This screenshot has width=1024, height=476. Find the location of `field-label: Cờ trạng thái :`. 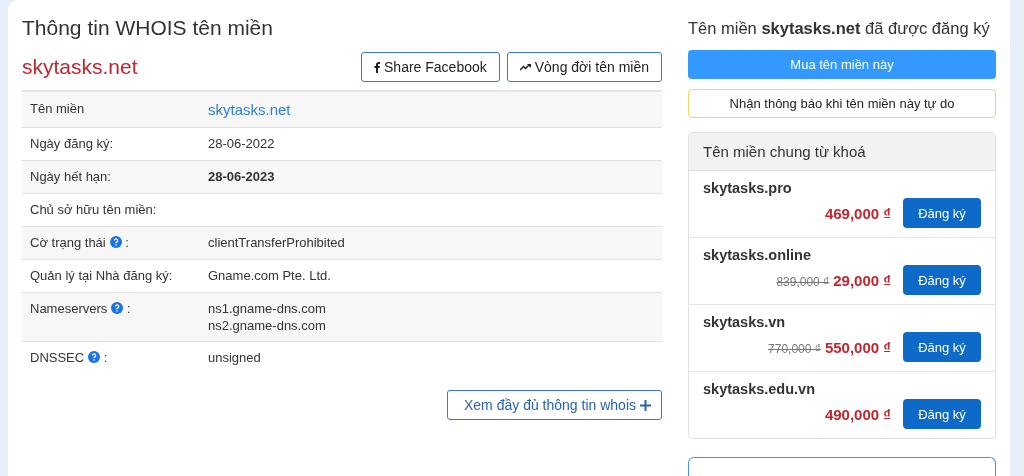

field-label: Cờ trạng thái : is located at coordinates (79, 242).